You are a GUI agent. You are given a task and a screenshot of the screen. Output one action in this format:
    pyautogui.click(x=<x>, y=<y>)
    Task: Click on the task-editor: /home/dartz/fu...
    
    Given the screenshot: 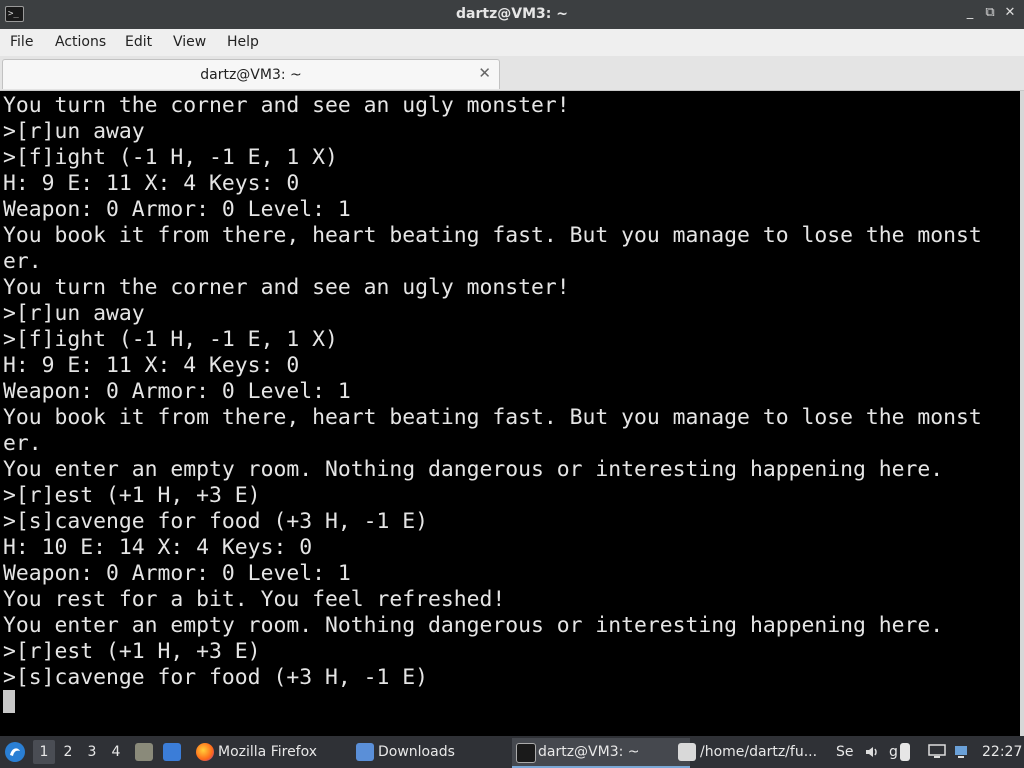 What is the action you would take?
    pyautogui.click(x=766, y=752)
    